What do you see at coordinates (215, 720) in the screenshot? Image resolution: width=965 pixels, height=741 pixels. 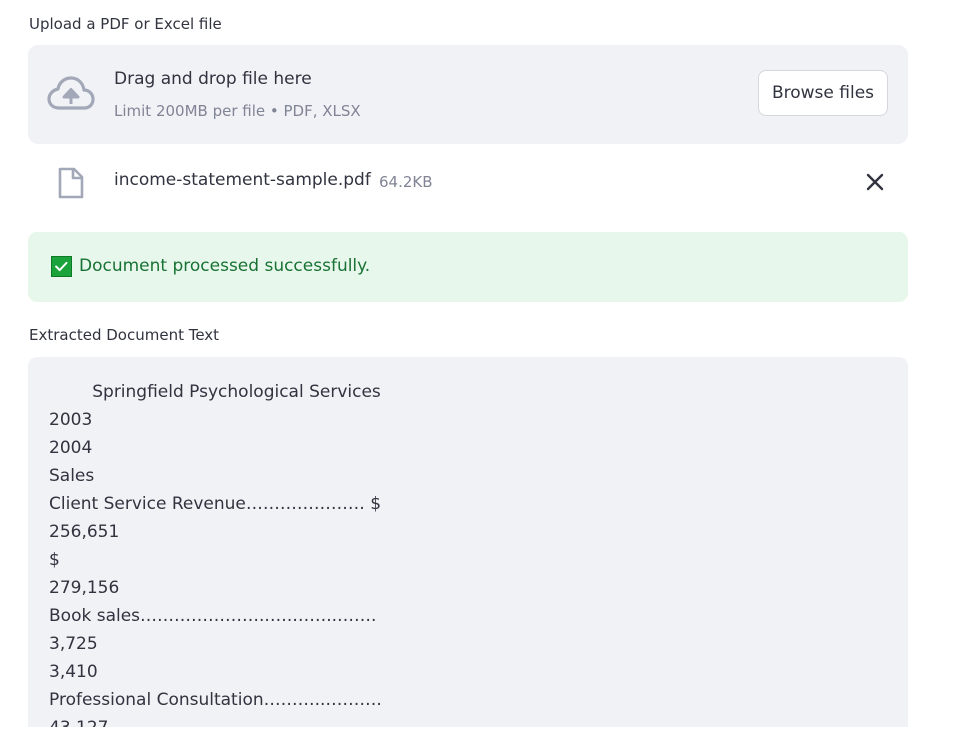 I see `text-line: 43,127` at bounding box center [215, 720].